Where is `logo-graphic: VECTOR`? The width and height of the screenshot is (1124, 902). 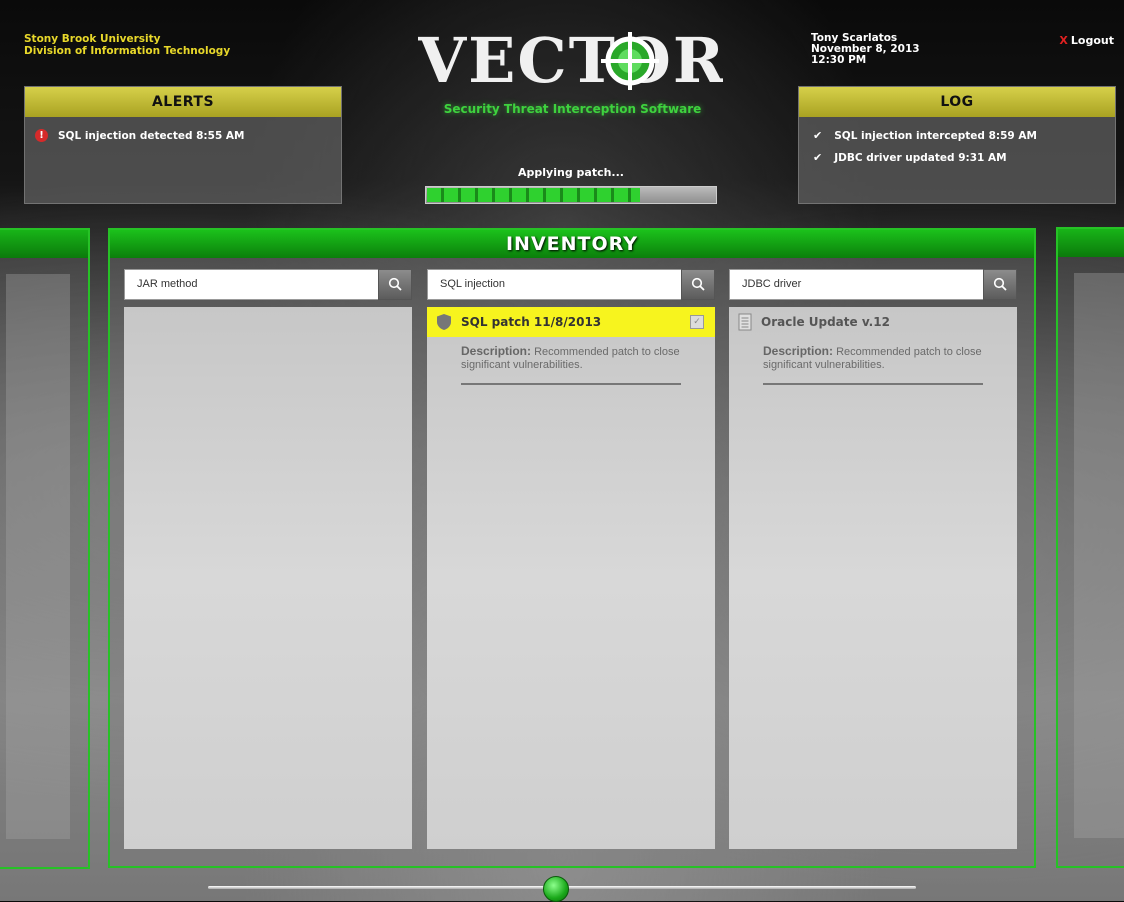 logo-graphic: VECTOR is located at coordinates (570, 60).